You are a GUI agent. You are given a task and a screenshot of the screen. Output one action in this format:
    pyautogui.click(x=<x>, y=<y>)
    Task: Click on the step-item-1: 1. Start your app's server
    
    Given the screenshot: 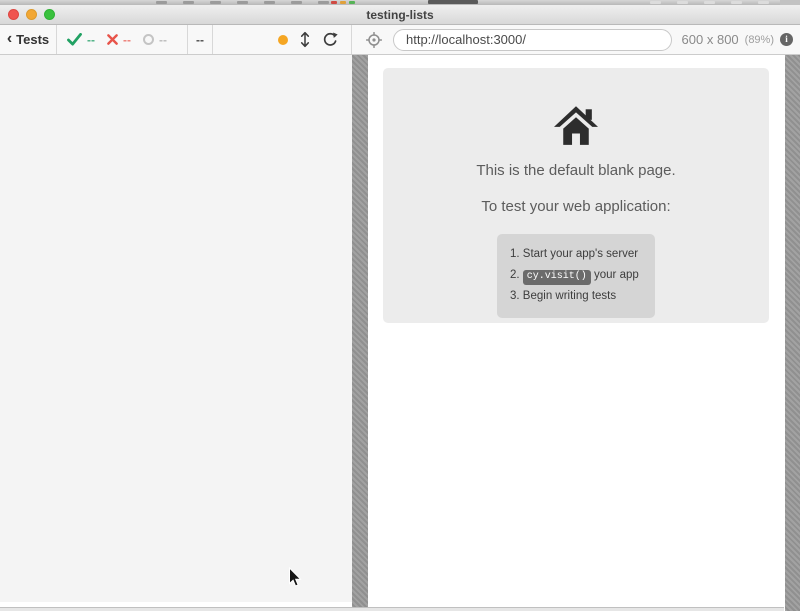 What is the action you would take?
    pyautogui.click(x=575, y=254)
    